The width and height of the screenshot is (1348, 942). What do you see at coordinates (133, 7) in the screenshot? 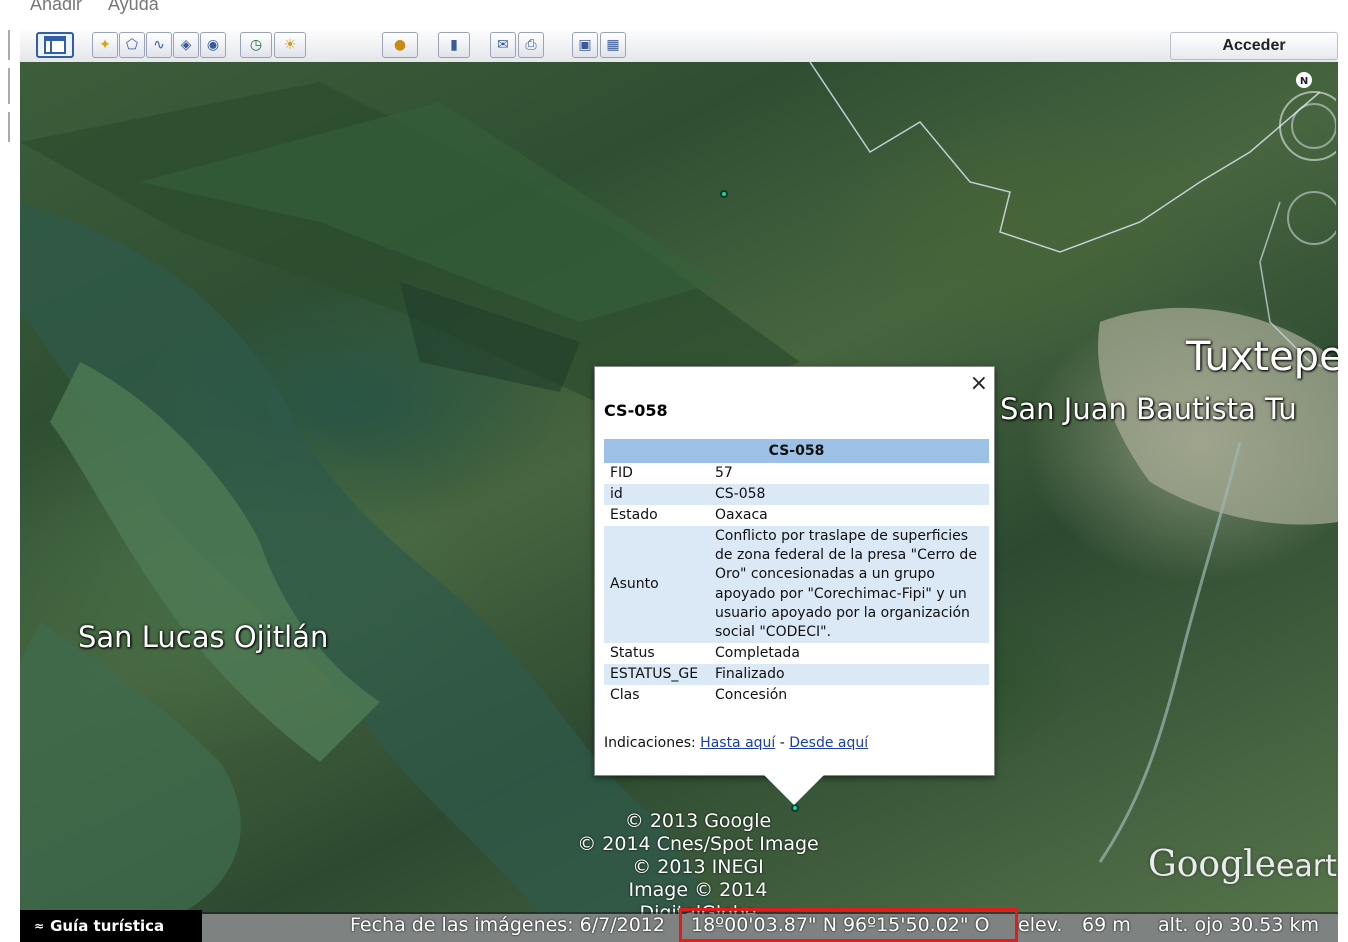
I see `menu-help: Ayuda` at bounding box center [133, 7].